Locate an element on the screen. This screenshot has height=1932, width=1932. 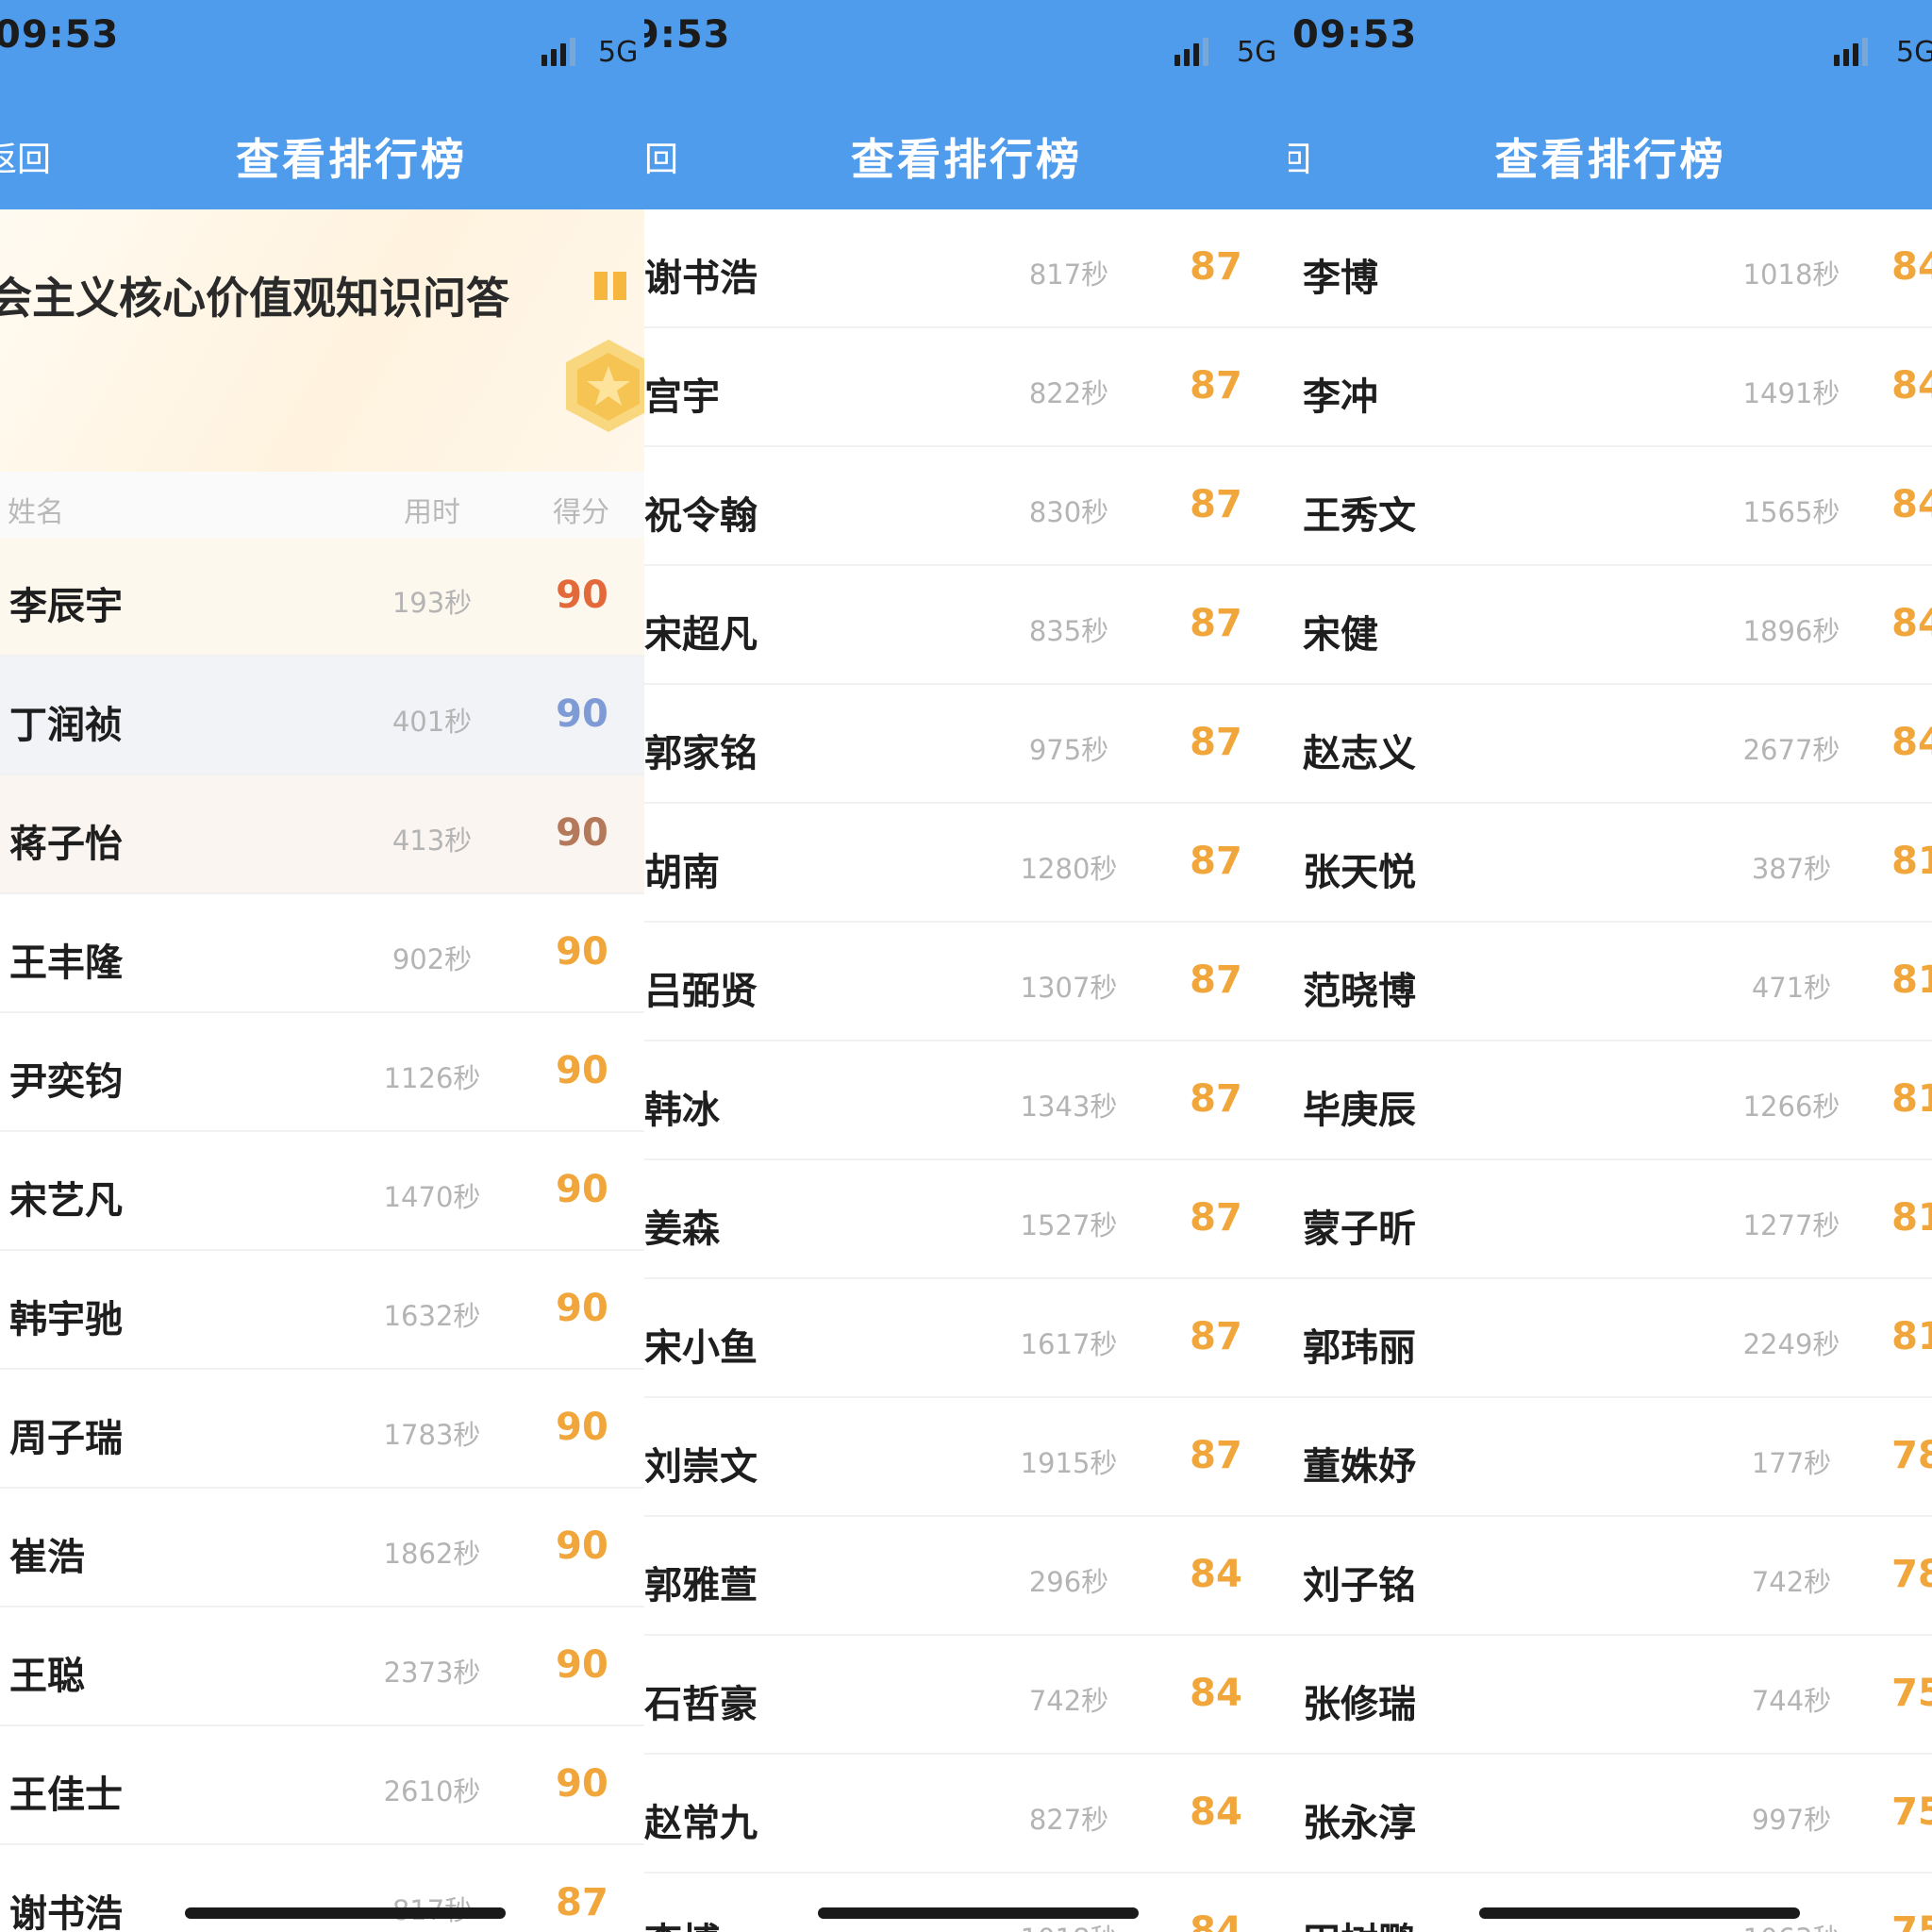
time-used: 827秒 is located at coordinates (1069, 1820).